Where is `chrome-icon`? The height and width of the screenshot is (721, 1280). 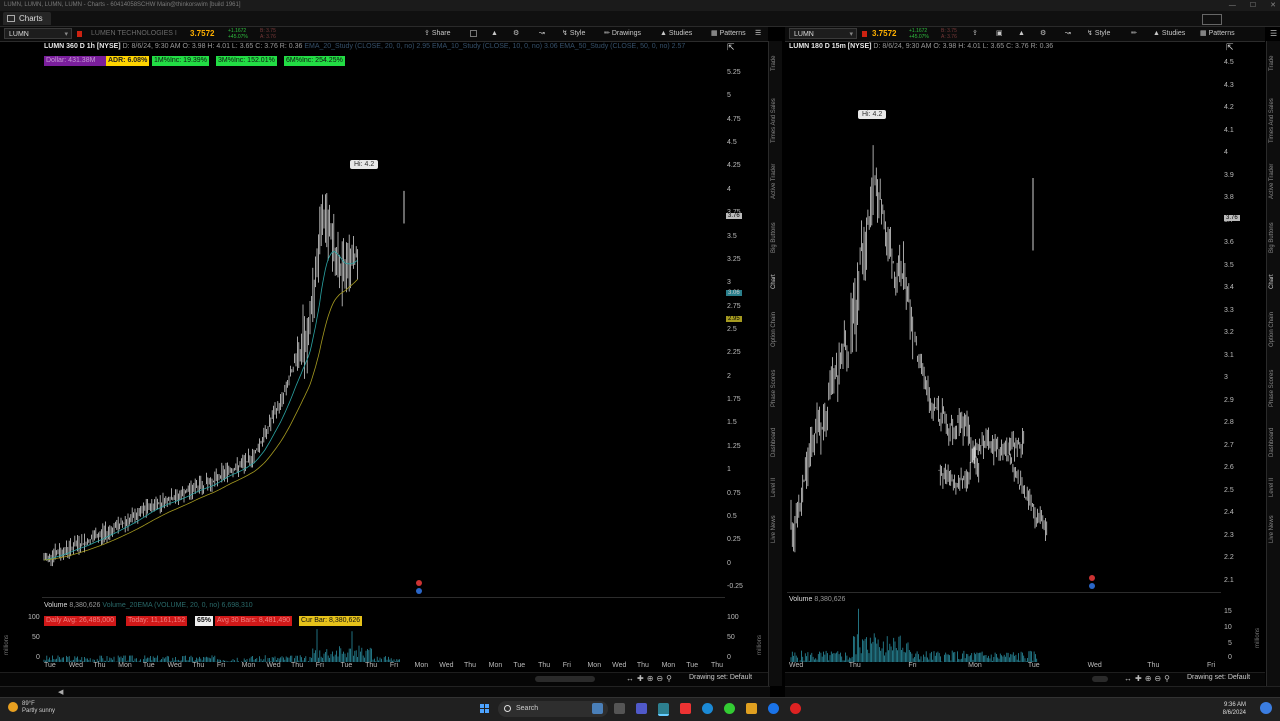 chrome-icon is located at coordinates (773, 708).